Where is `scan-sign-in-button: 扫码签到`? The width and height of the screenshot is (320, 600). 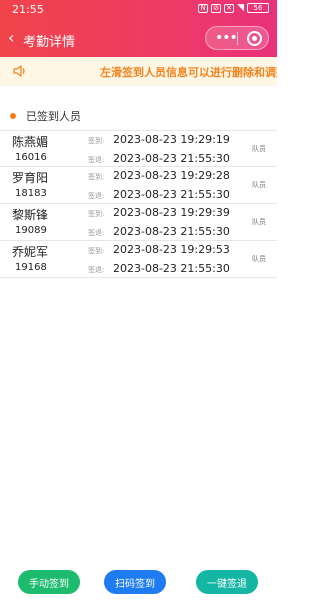 scan-sign-in-button: 扫码签到 is located at coordinates (135, 582).